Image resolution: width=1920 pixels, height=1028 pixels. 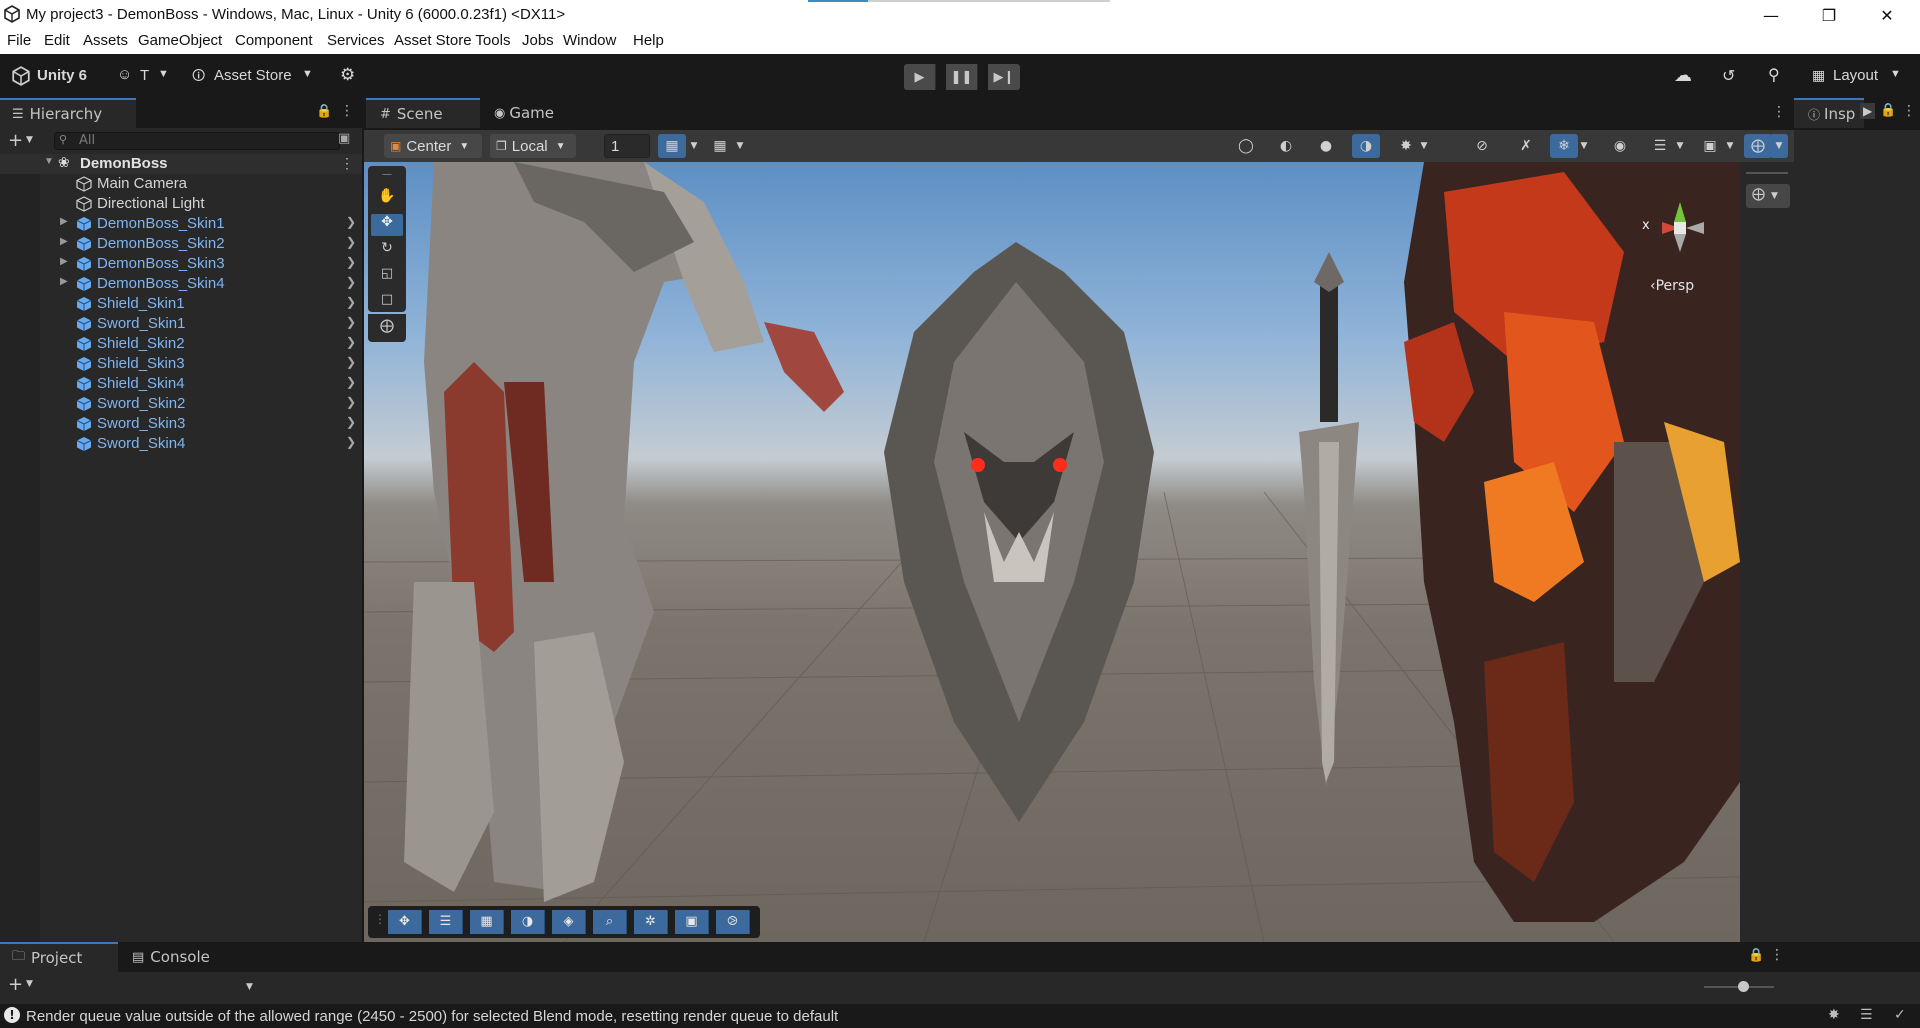 What do you see at coordinates (1564, 146) in the screenshot?
I see `audio-toggle: ❄` at bounding box center [1564, 146].